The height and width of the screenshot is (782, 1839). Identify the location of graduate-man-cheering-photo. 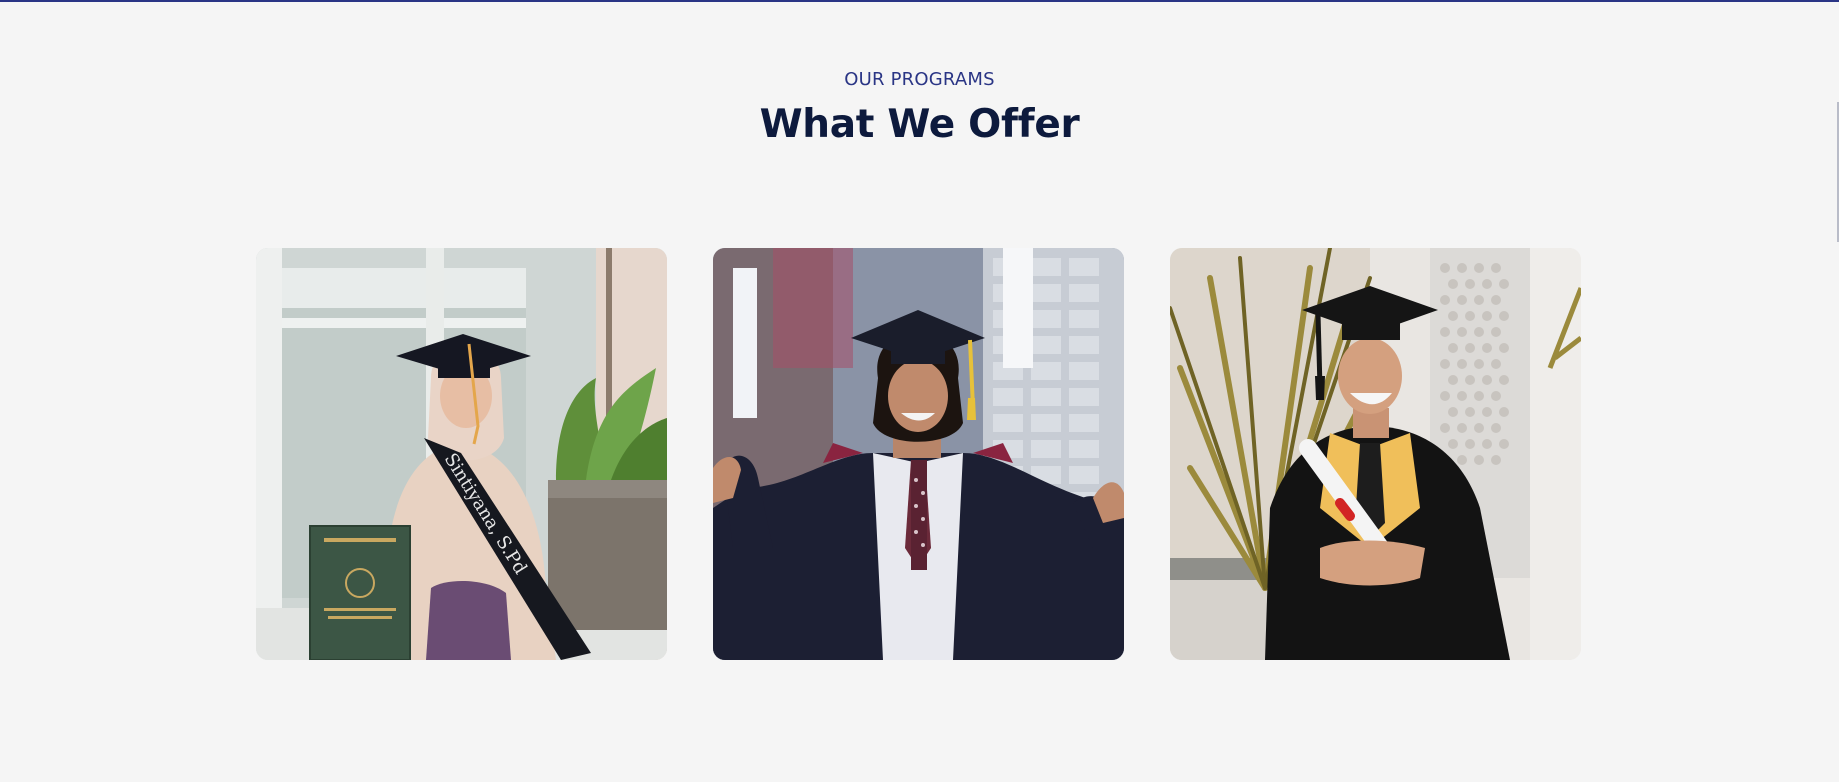
(918, 454).